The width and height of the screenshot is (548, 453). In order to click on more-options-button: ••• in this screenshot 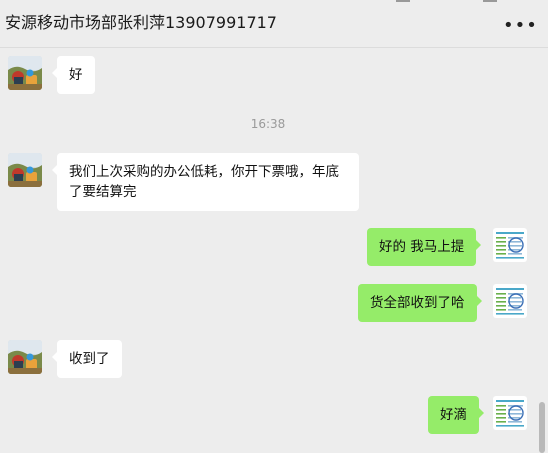, I will do `click(520, 25)`.